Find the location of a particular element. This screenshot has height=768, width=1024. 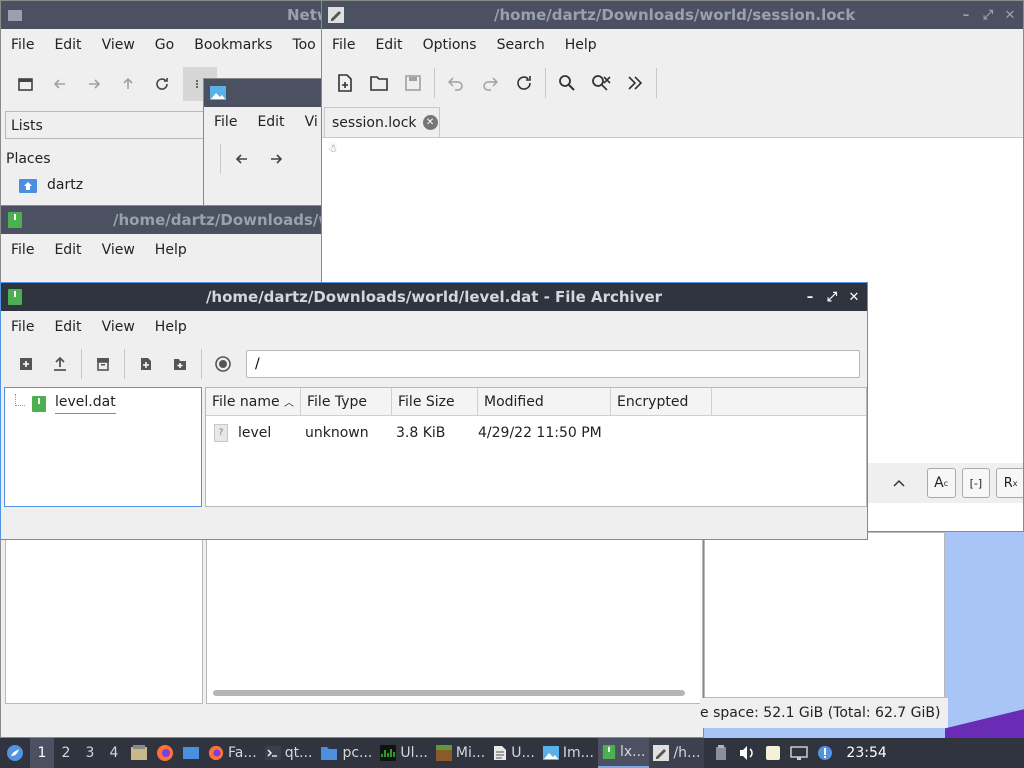

notes-tray-icon is located at coordinates (773, 753).